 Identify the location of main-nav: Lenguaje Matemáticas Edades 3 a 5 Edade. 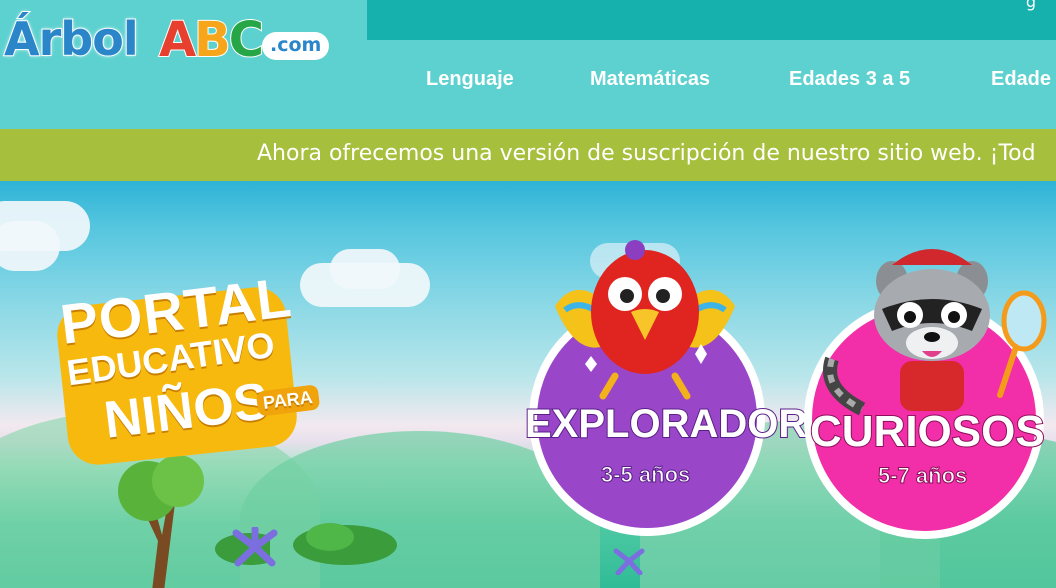
(528, 82).